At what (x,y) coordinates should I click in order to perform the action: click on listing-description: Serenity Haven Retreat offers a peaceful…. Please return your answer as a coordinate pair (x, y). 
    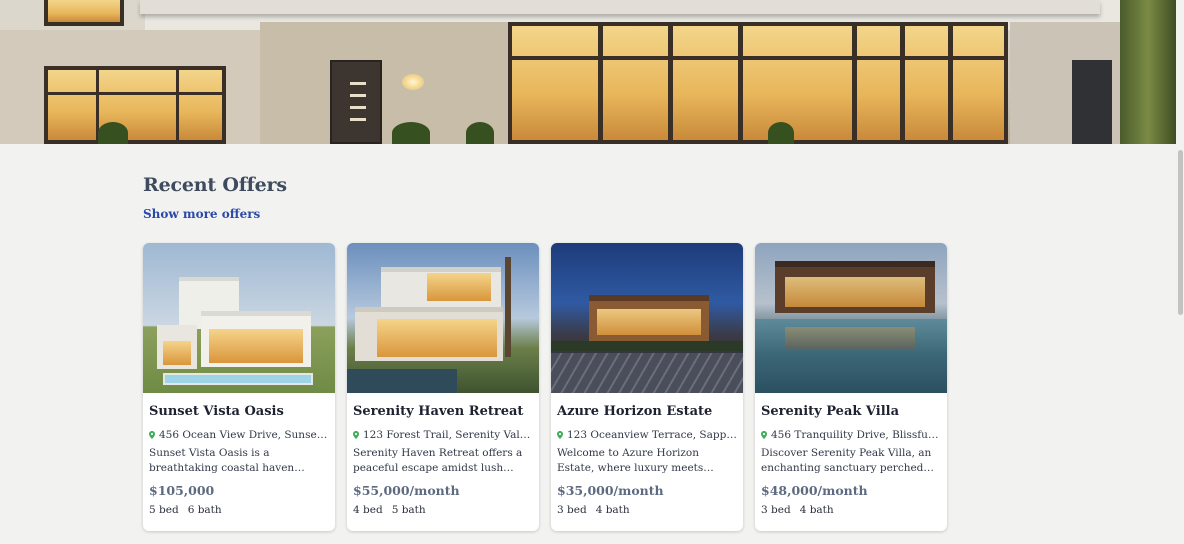
    Looking at the image, I should click on (438, 460).